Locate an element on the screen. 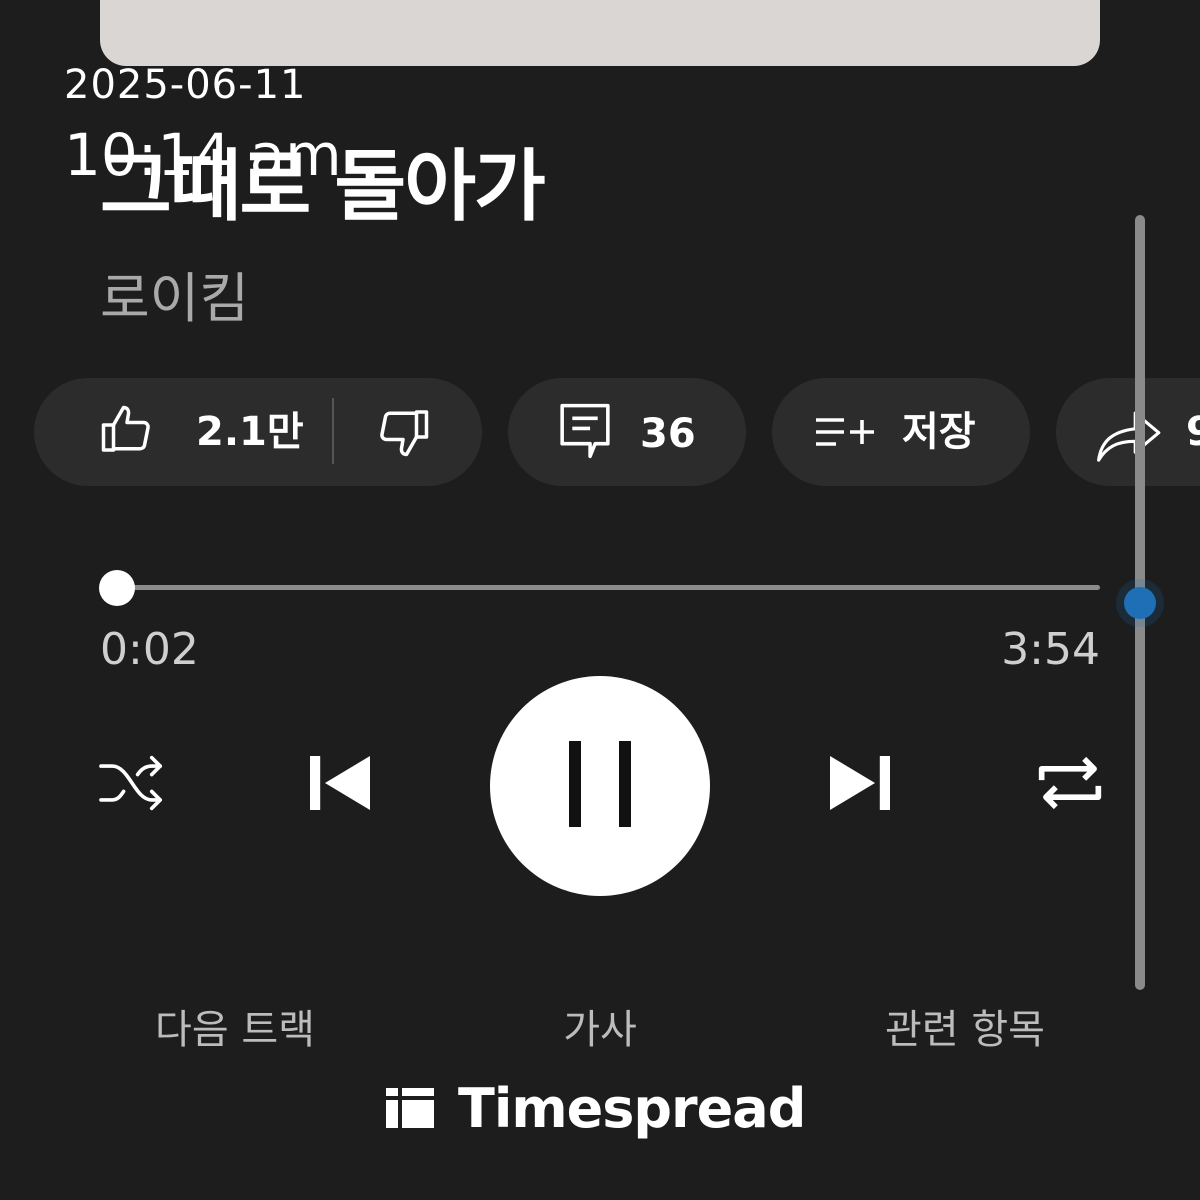 The height and width of the screenshot is (1200, 1200). timestamp-date: 2025-06-11 is located at coordinates (185, 85).